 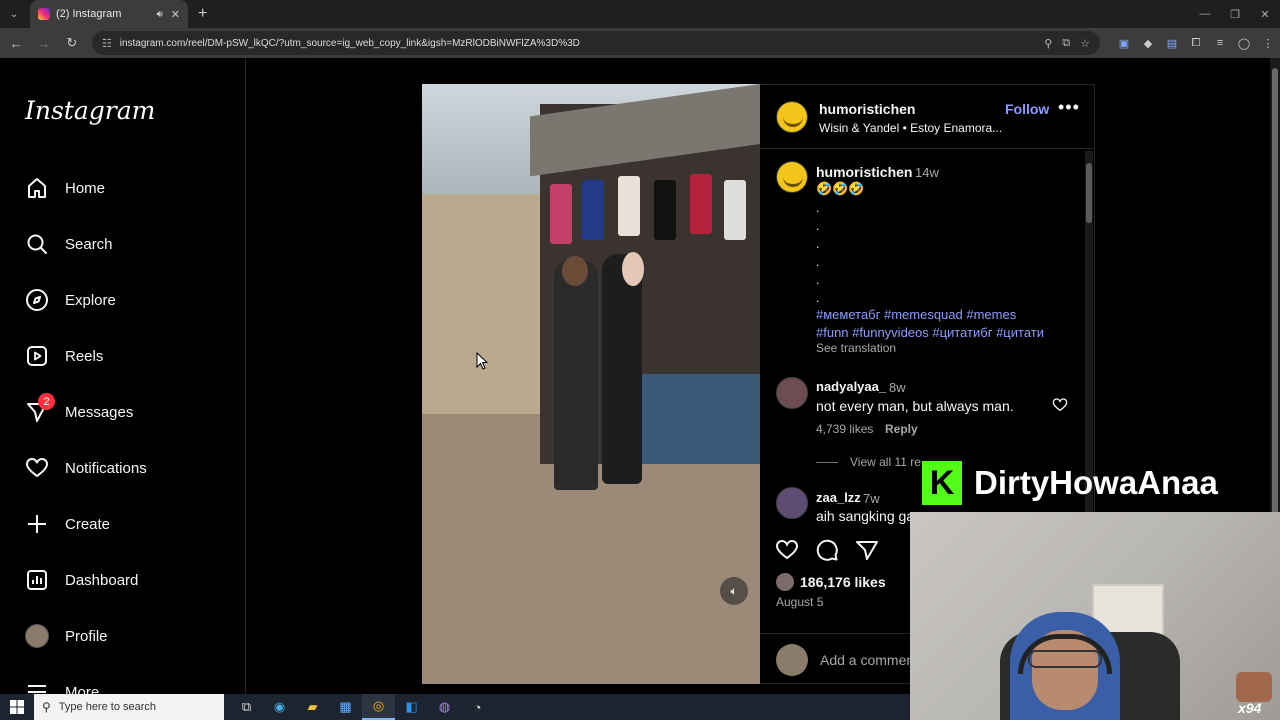 I want to click on comment-username: zaa_lzz, so click(x=838, y=497).